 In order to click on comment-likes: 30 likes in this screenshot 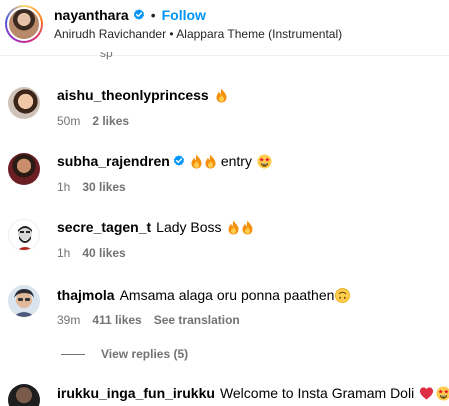, I will do `click(103, 187)`.